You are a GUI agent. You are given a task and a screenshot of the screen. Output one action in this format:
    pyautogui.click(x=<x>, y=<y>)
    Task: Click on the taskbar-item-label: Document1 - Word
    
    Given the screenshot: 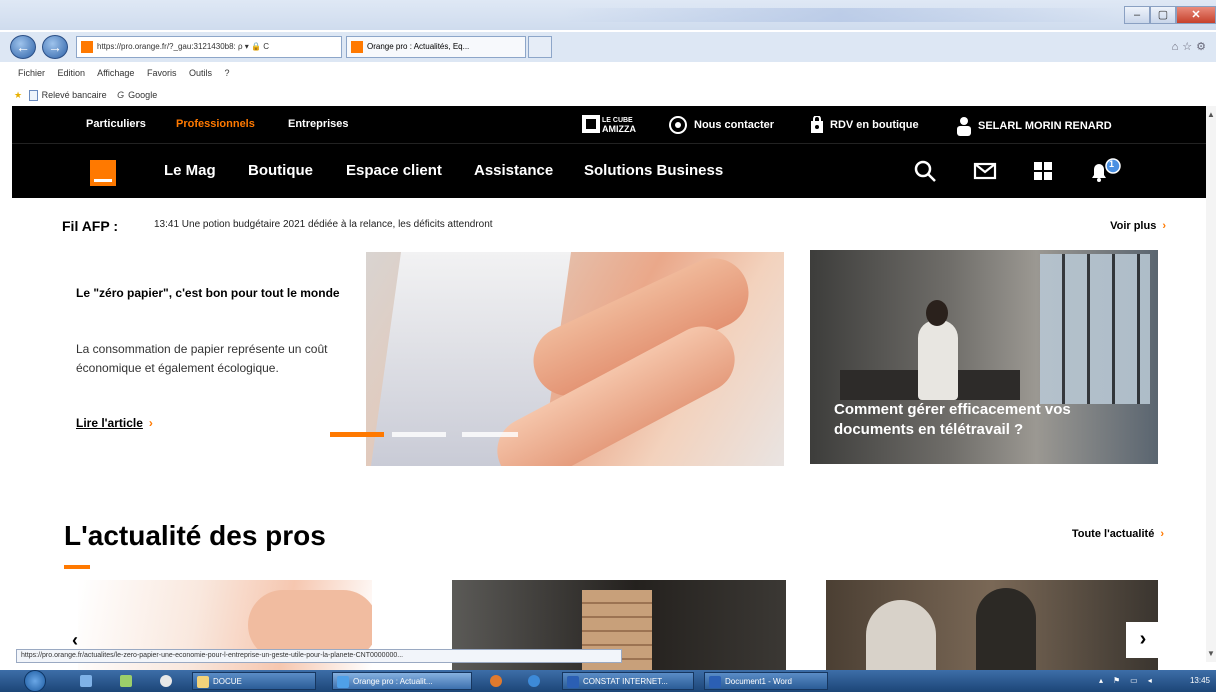 What is the action you would take?
    pyautogui.click(x=758, y=681)
    